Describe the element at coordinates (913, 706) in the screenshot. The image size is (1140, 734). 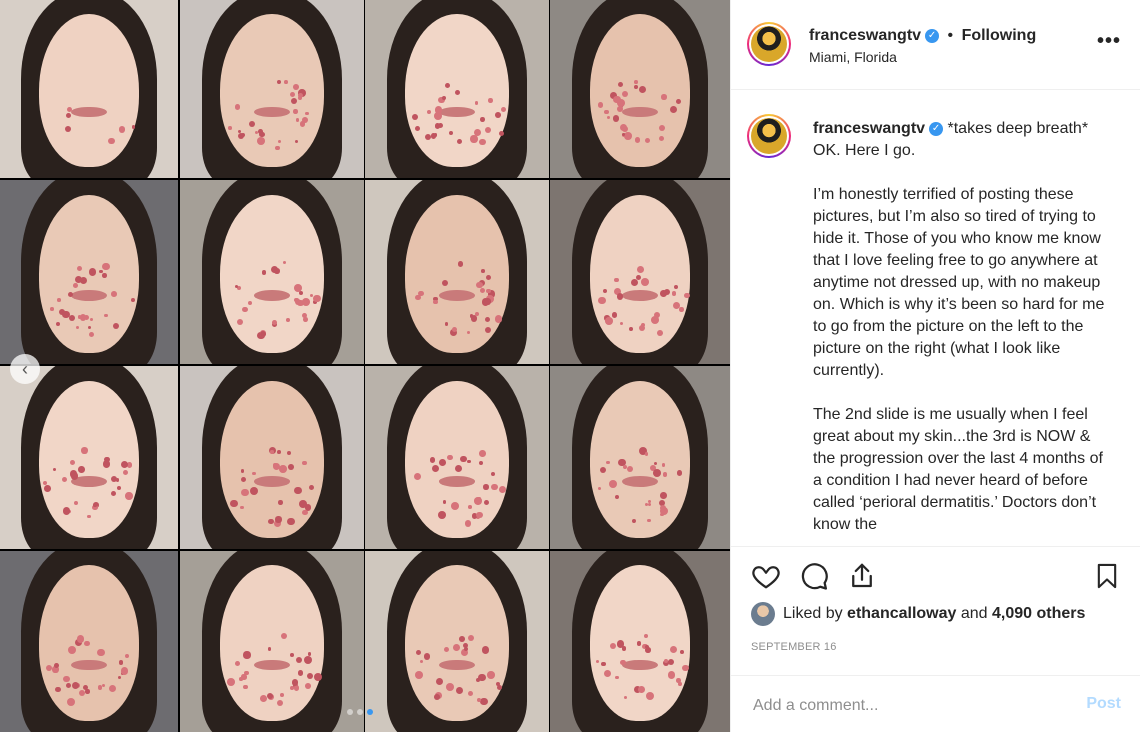
I see `comment-input` at that location.